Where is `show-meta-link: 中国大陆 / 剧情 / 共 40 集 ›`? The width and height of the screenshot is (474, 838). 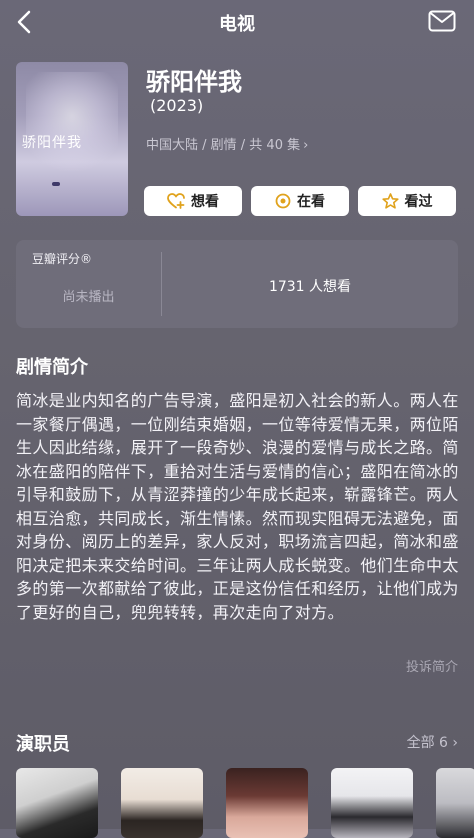 show-meta-link: 中国大陆 / 剧情 / 共 40 集 › is located at coordinates (227, 143).